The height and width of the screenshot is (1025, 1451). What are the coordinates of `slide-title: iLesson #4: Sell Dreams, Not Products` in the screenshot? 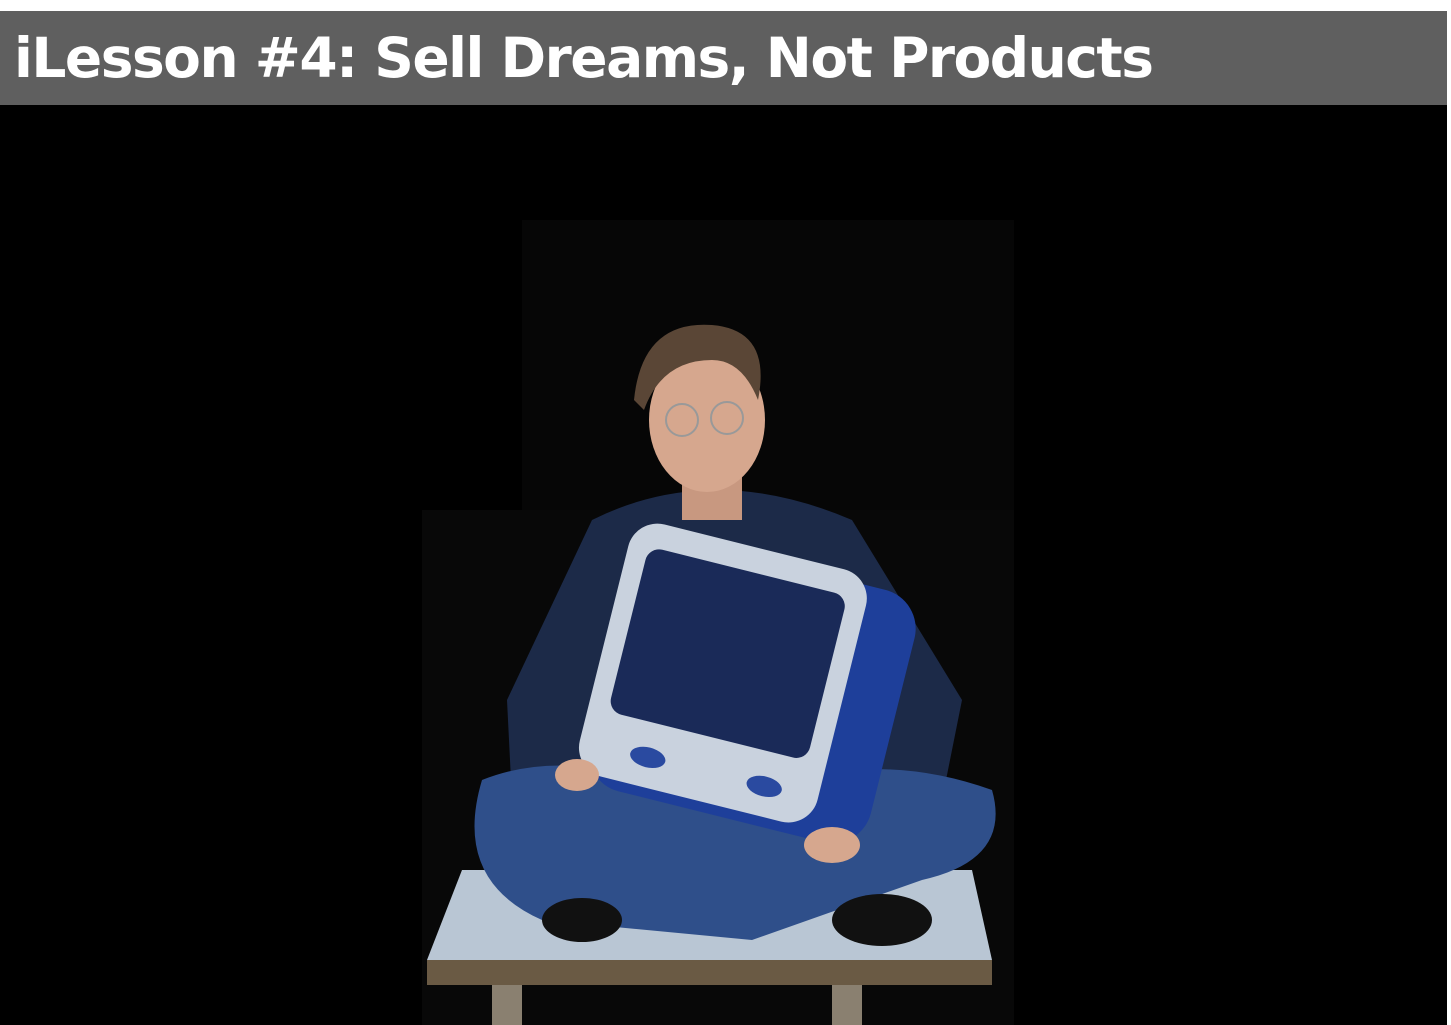 It's located at (584, 58).